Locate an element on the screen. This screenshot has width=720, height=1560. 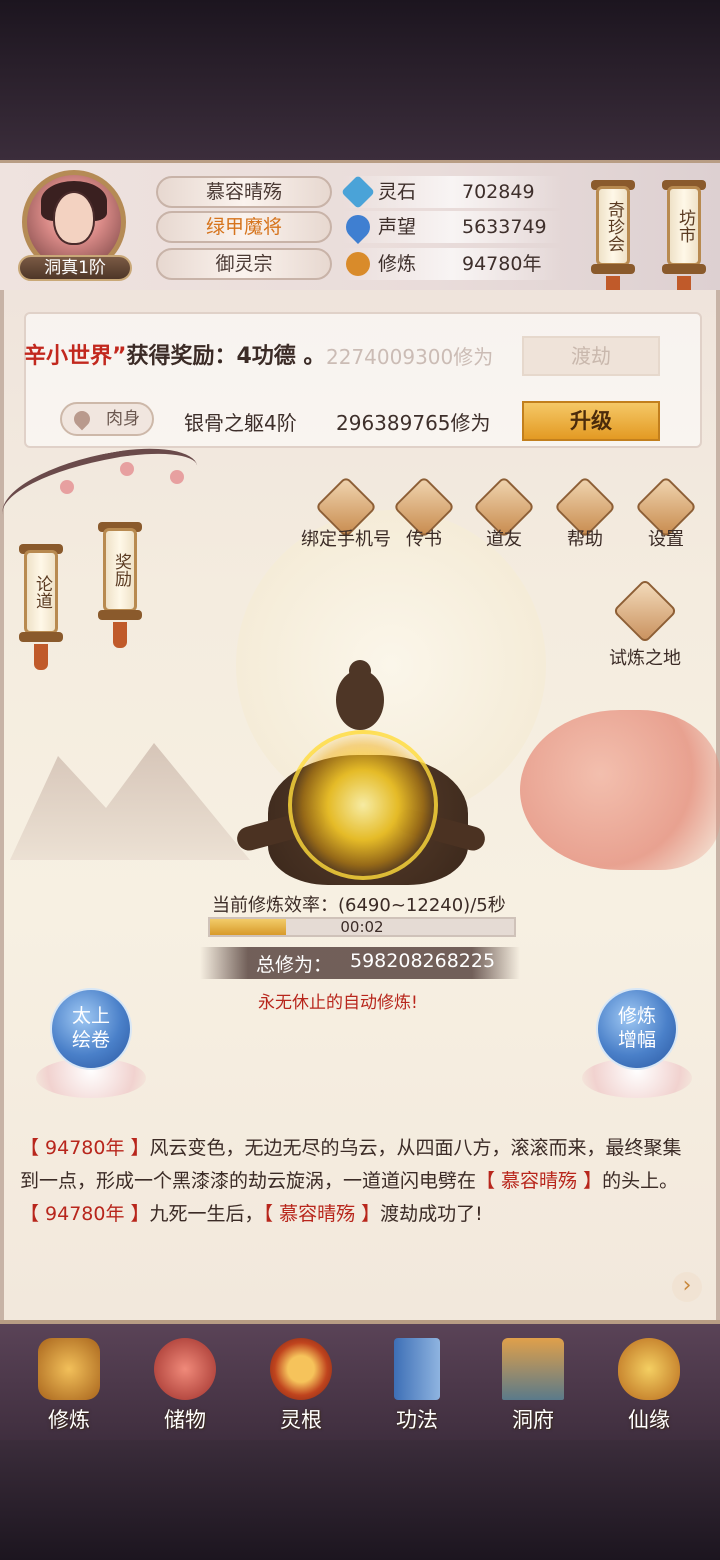
golden-aura is located at coordinates (363, 805).